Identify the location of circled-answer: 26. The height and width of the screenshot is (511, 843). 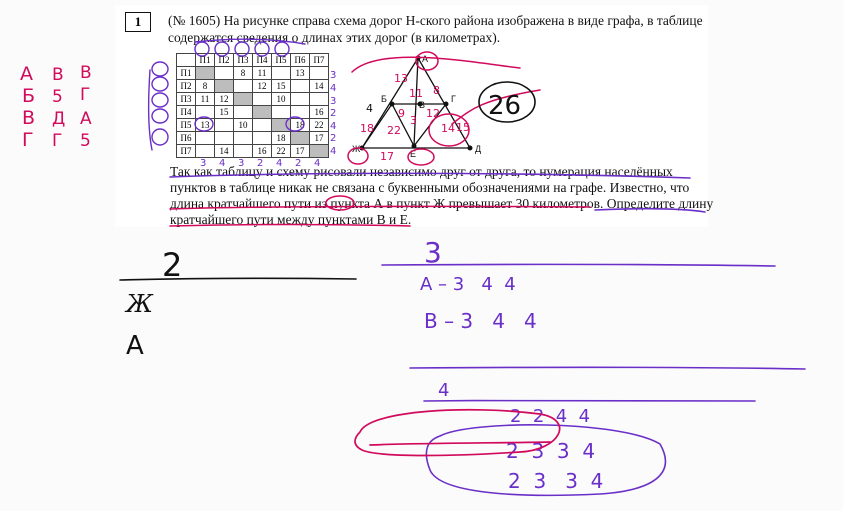
(504, 106).